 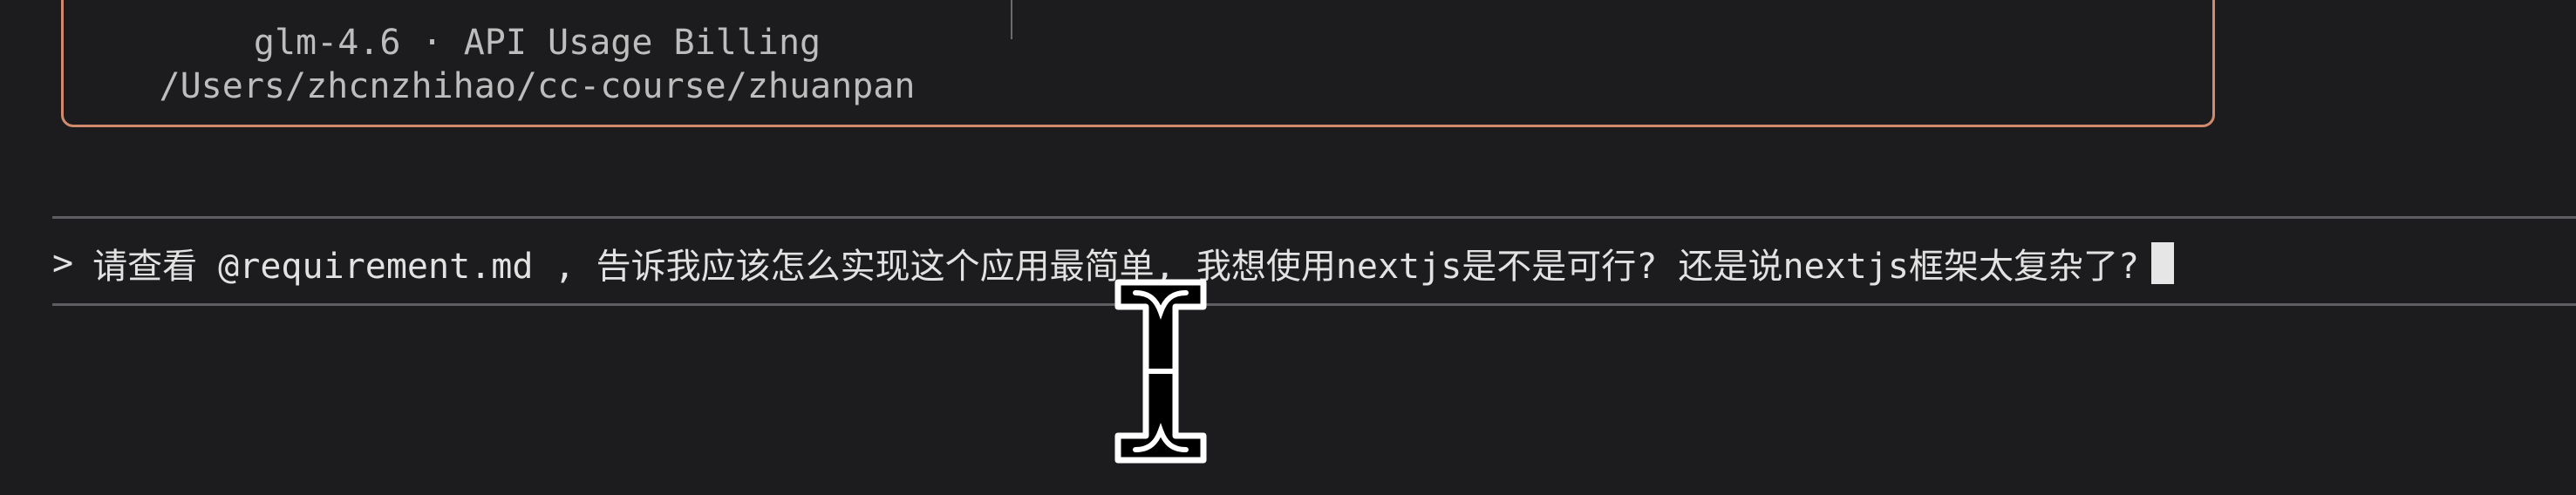 I want to click on input-top-rule, so click(x=1314, y=218).